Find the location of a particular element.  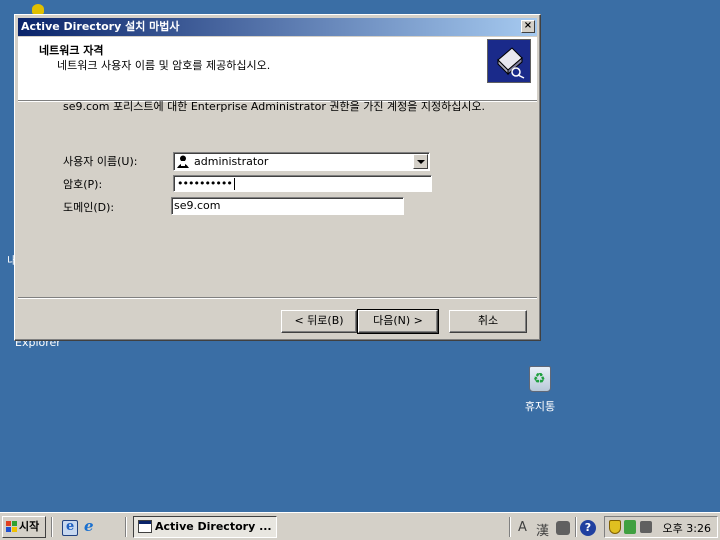

wizard-header: 네트워크 자격 네트워크 사용자 이름 및 암호를 제공하십시오. is located at coordinates (277, 69).